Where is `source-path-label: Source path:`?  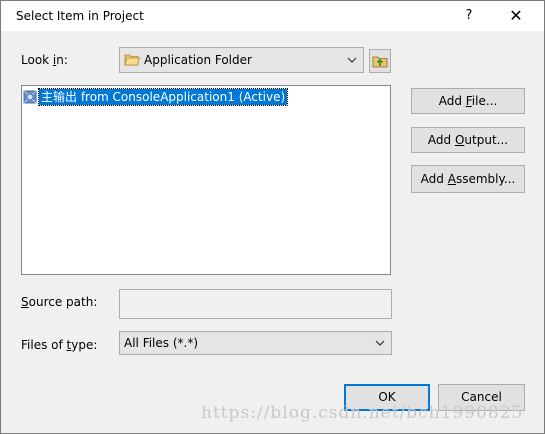 source-path-label: Source path: is located at coordinates (59, 302).